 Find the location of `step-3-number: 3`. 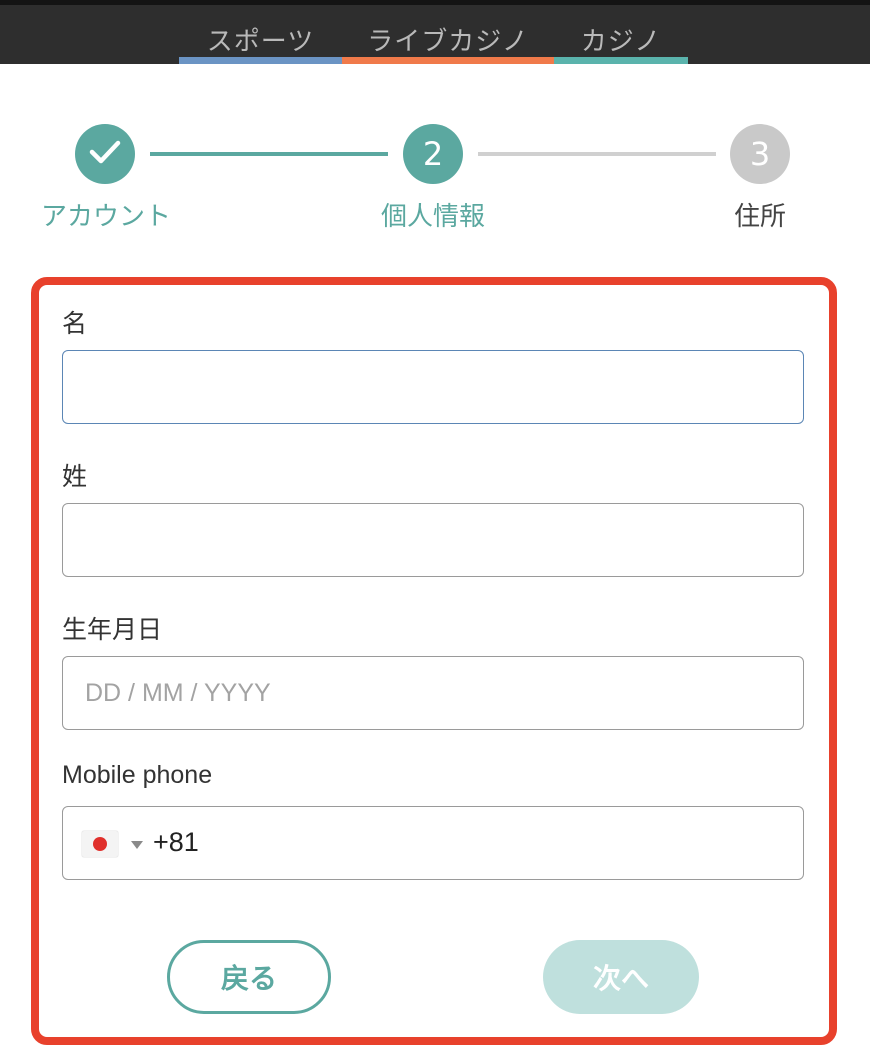

step-3-number: 3 is located at coordinates (760, 154).